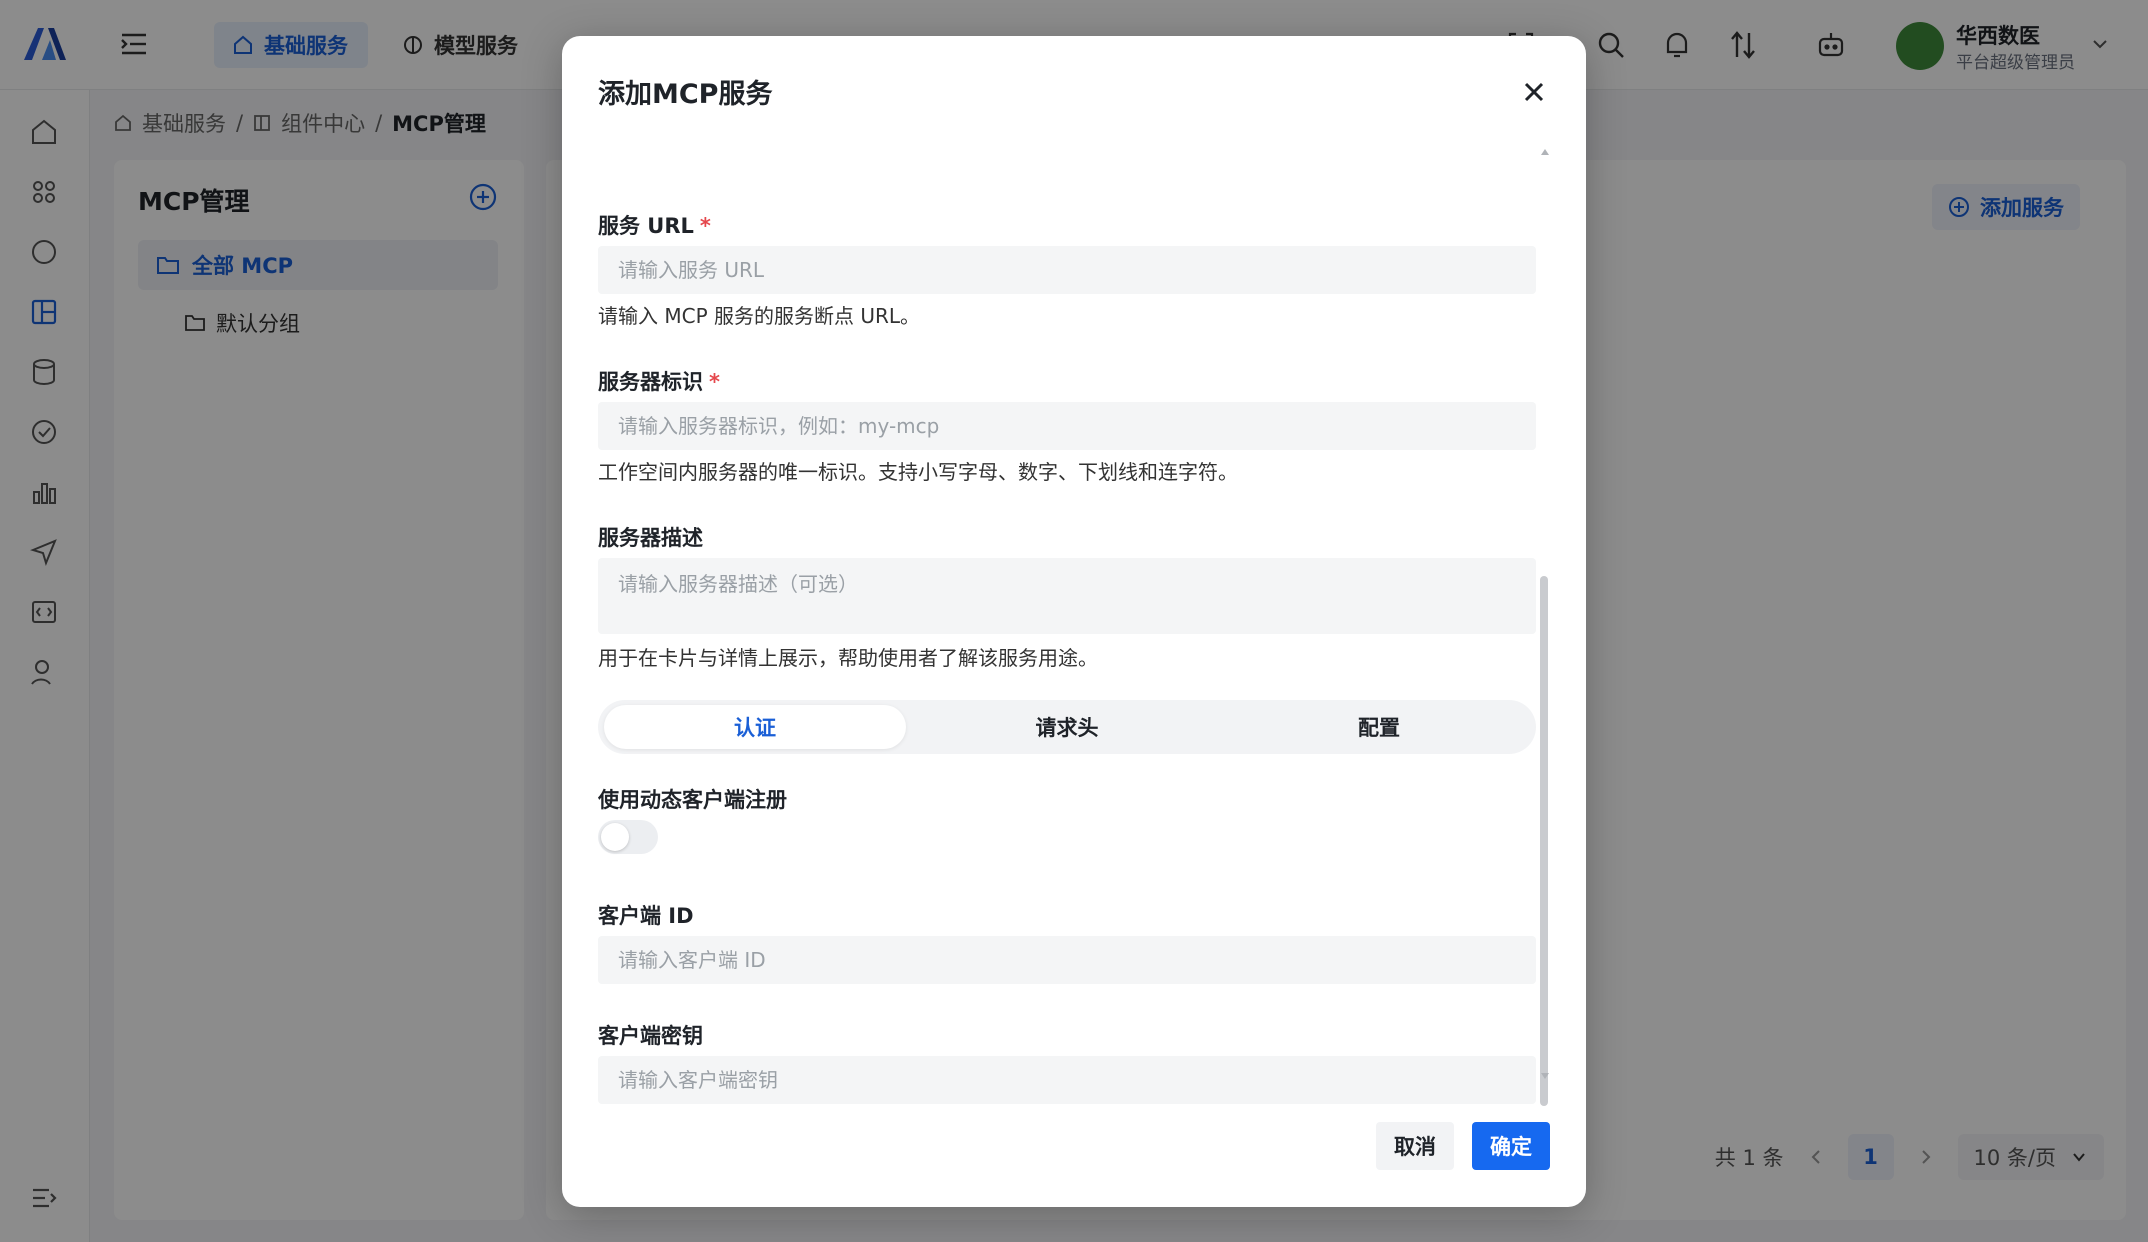  I want to click on url-help-text: 请输入 MCP 服务的服务断点 URL。, so click(759, 316).